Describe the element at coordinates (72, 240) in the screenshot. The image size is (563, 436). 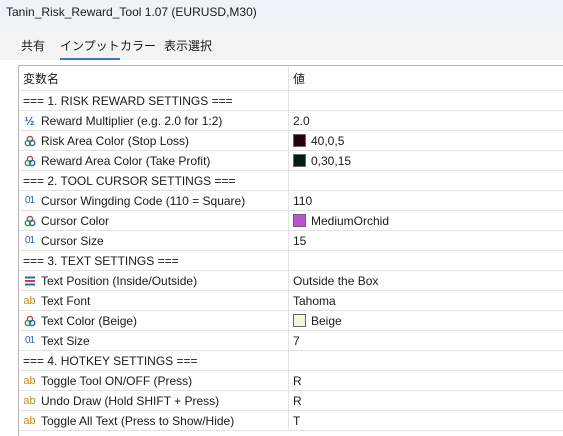
I see `parameter-name: Cursor Size` at that location.